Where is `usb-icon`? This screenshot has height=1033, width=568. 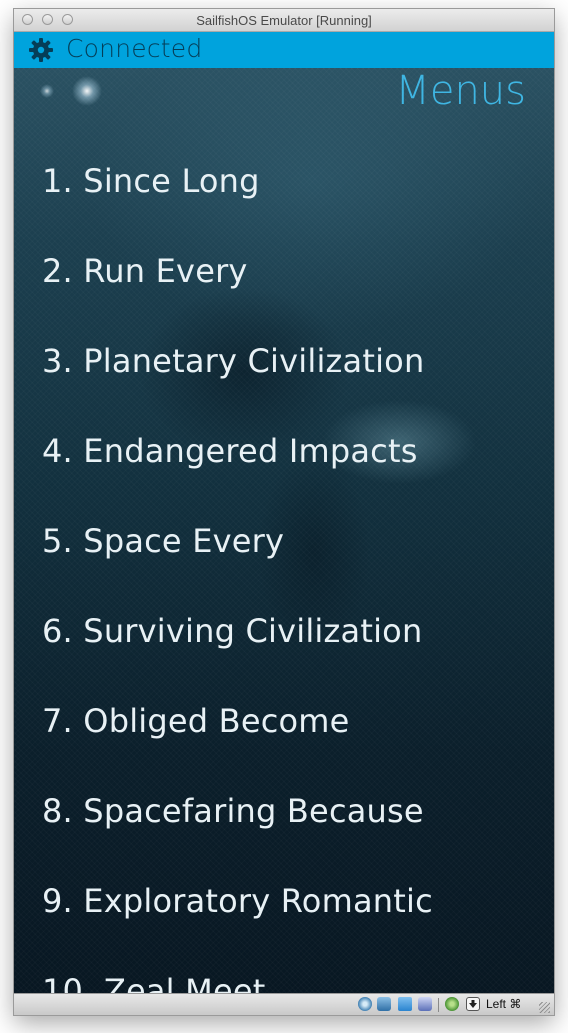
usb-icon is located at coordinates (425, 1004).